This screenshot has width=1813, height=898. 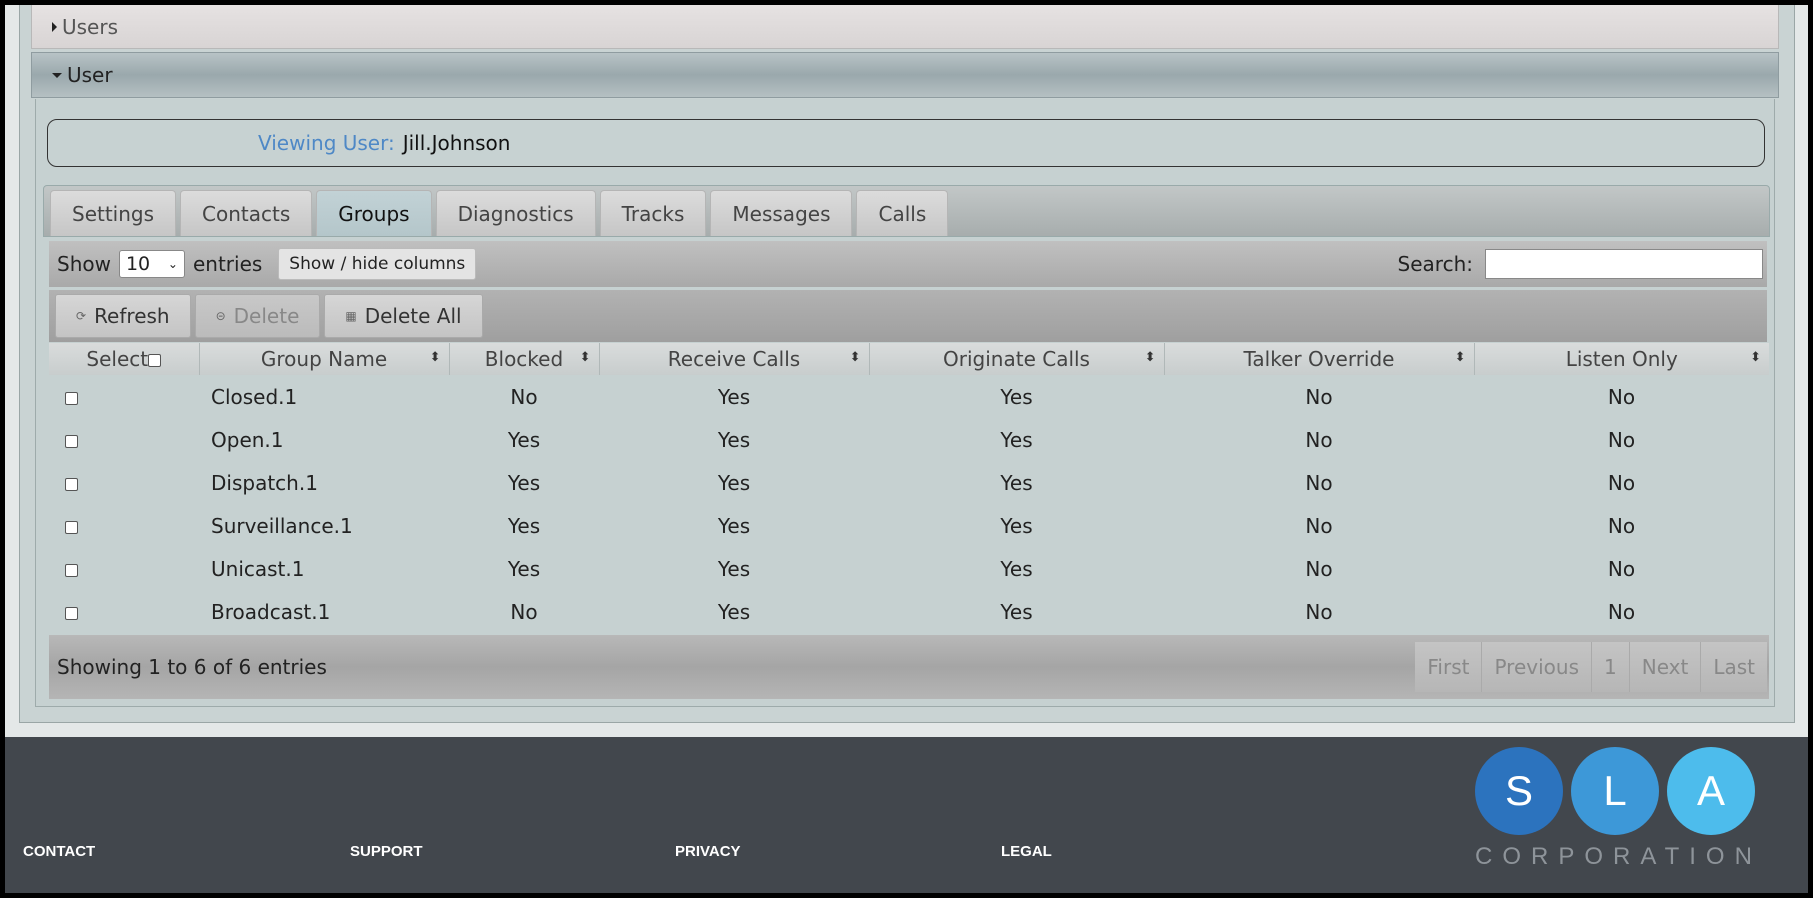 What do you see at coordinates (906, 143) in the screenshot?
I see `viewing-user-box: Viewing User: Jill.Johnson` at bounding box center [906, 143].